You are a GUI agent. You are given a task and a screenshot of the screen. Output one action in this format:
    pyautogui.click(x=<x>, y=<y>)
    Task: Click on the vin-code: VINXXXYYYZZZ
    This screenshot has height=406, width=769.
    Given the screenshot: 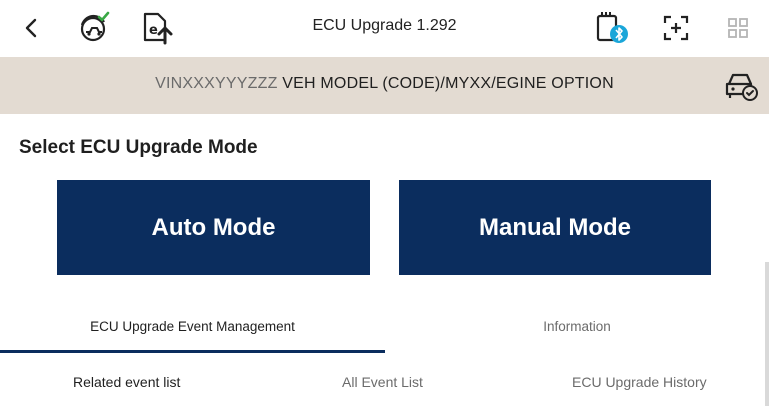 What is the action you would take?
    pyautogui.click(x=216, y=83)
    